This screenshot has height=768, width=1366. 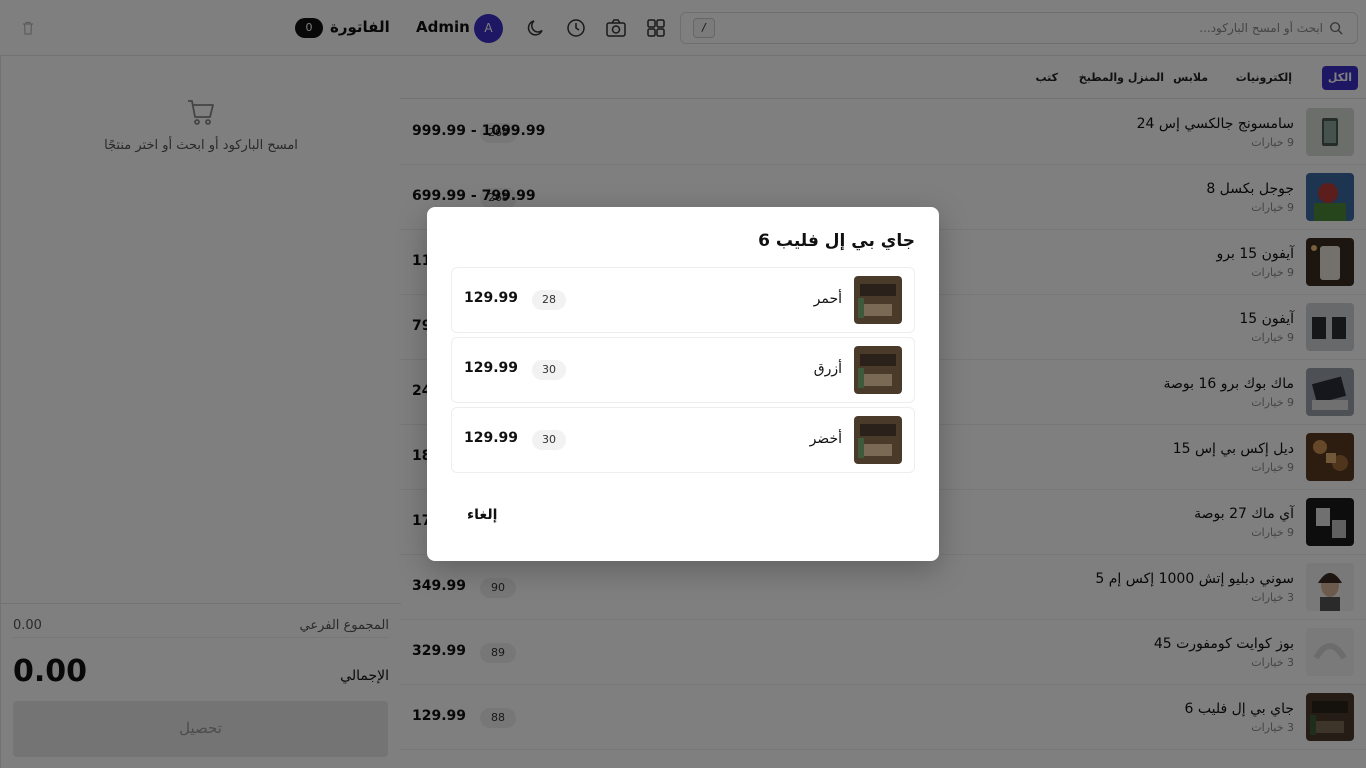 What do you see at coordinates (827, 299) in the screenshot?
I see `variant-name: أحمر` at bounding box center [827, 299].